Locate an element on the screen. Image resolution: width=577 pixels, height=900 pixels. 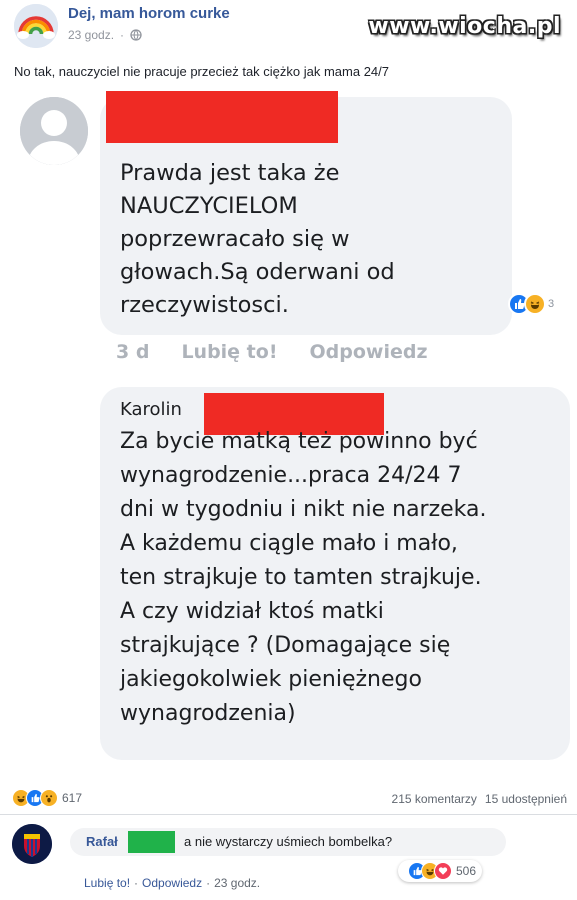
comment-1-reactions: 3 is located at coordinates (531, 304).